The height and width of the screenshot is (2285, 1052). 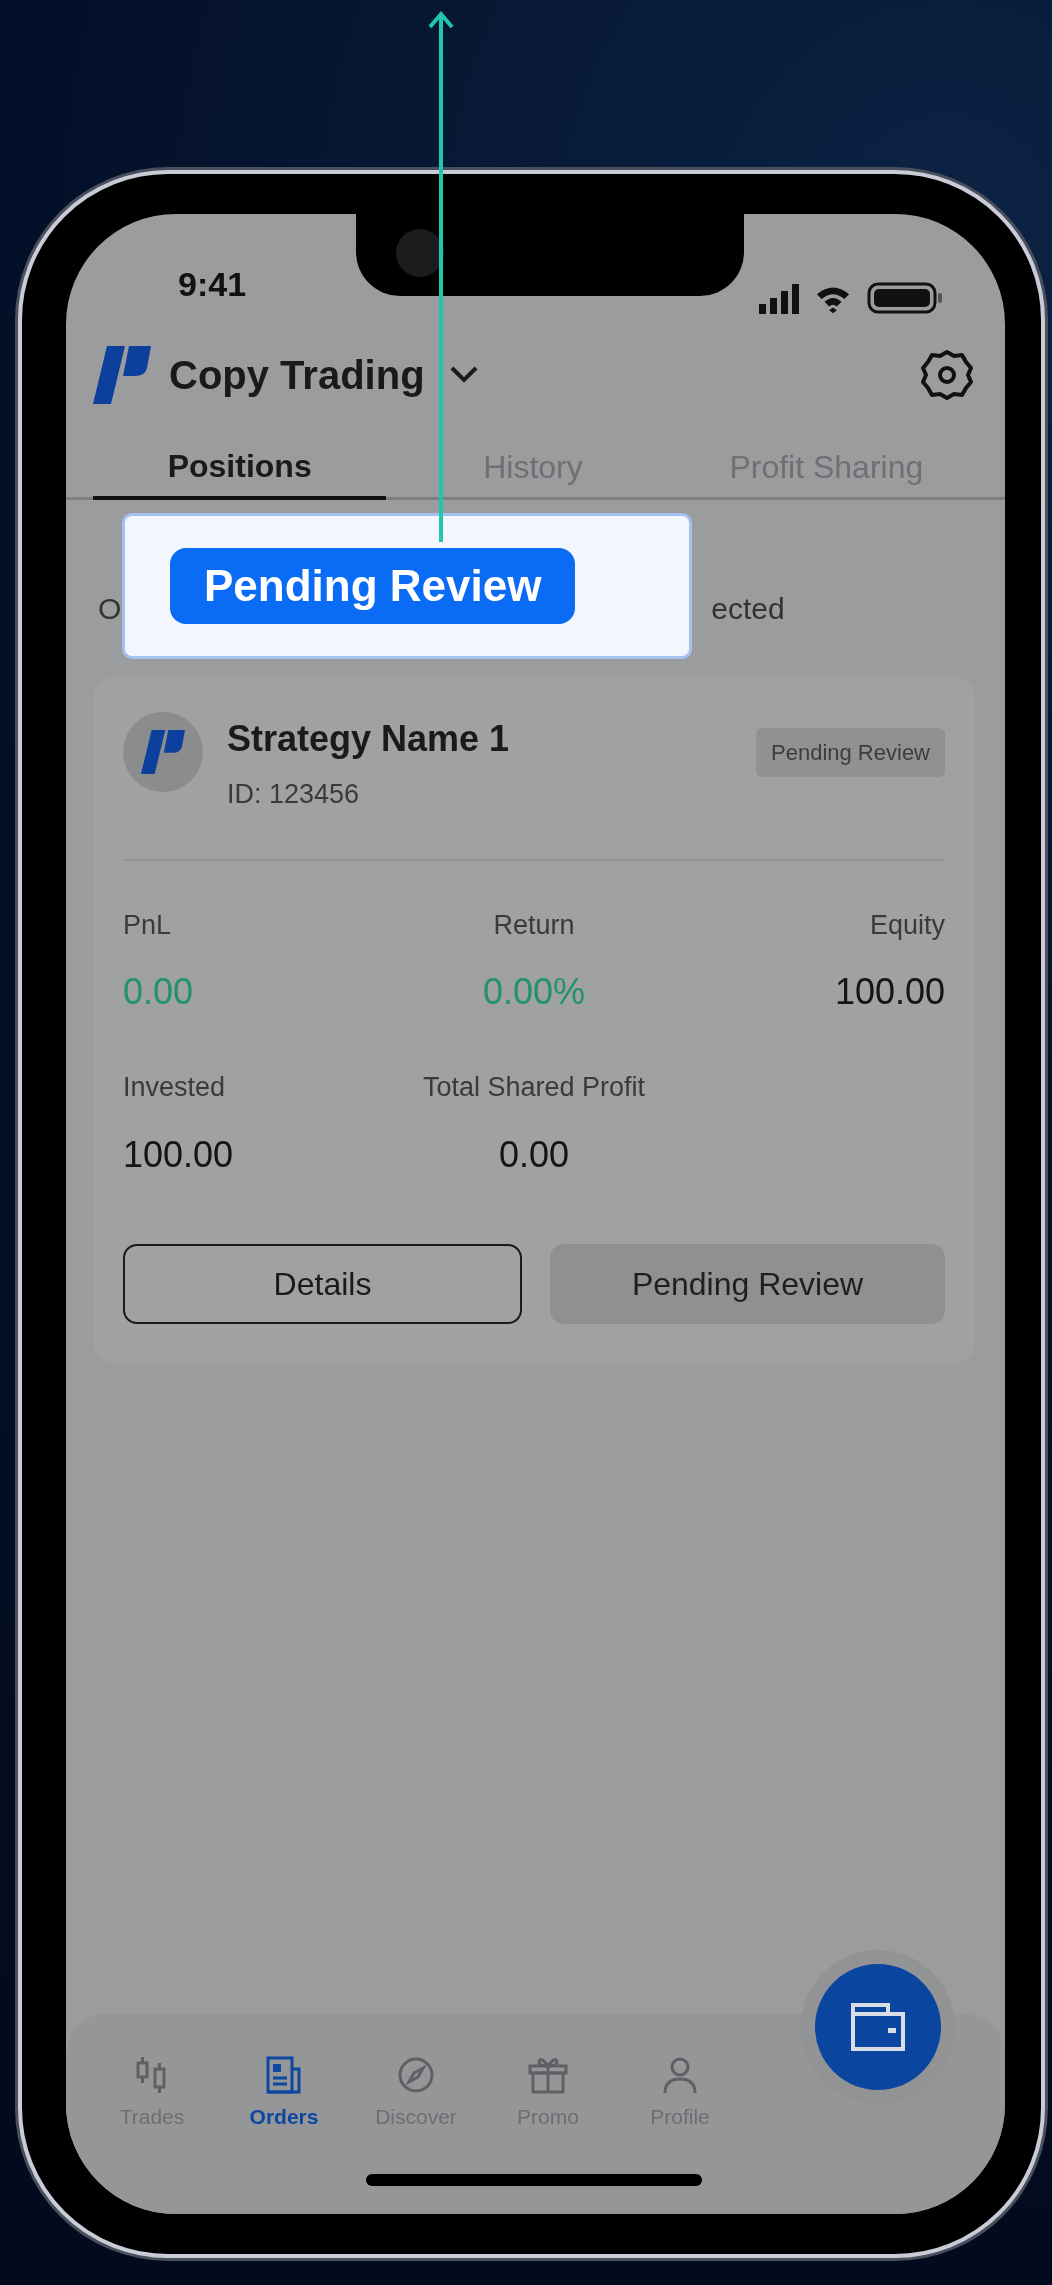 I want to click on page-title: Copy Trading, so click(x=297, y=375).